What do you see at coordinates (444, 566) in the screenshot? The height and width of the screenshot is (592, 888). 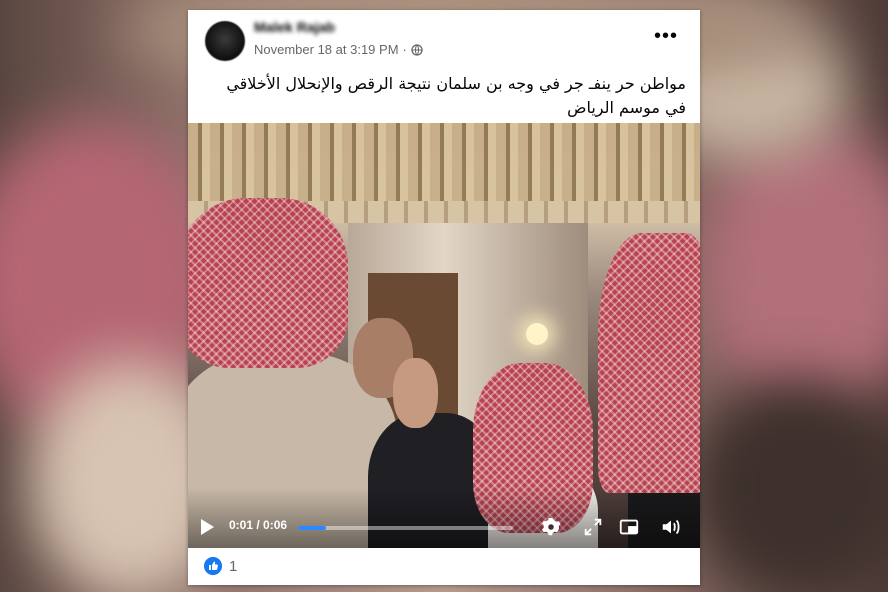 I see `reactions-bar: 1` at bounding box center [444, 566].